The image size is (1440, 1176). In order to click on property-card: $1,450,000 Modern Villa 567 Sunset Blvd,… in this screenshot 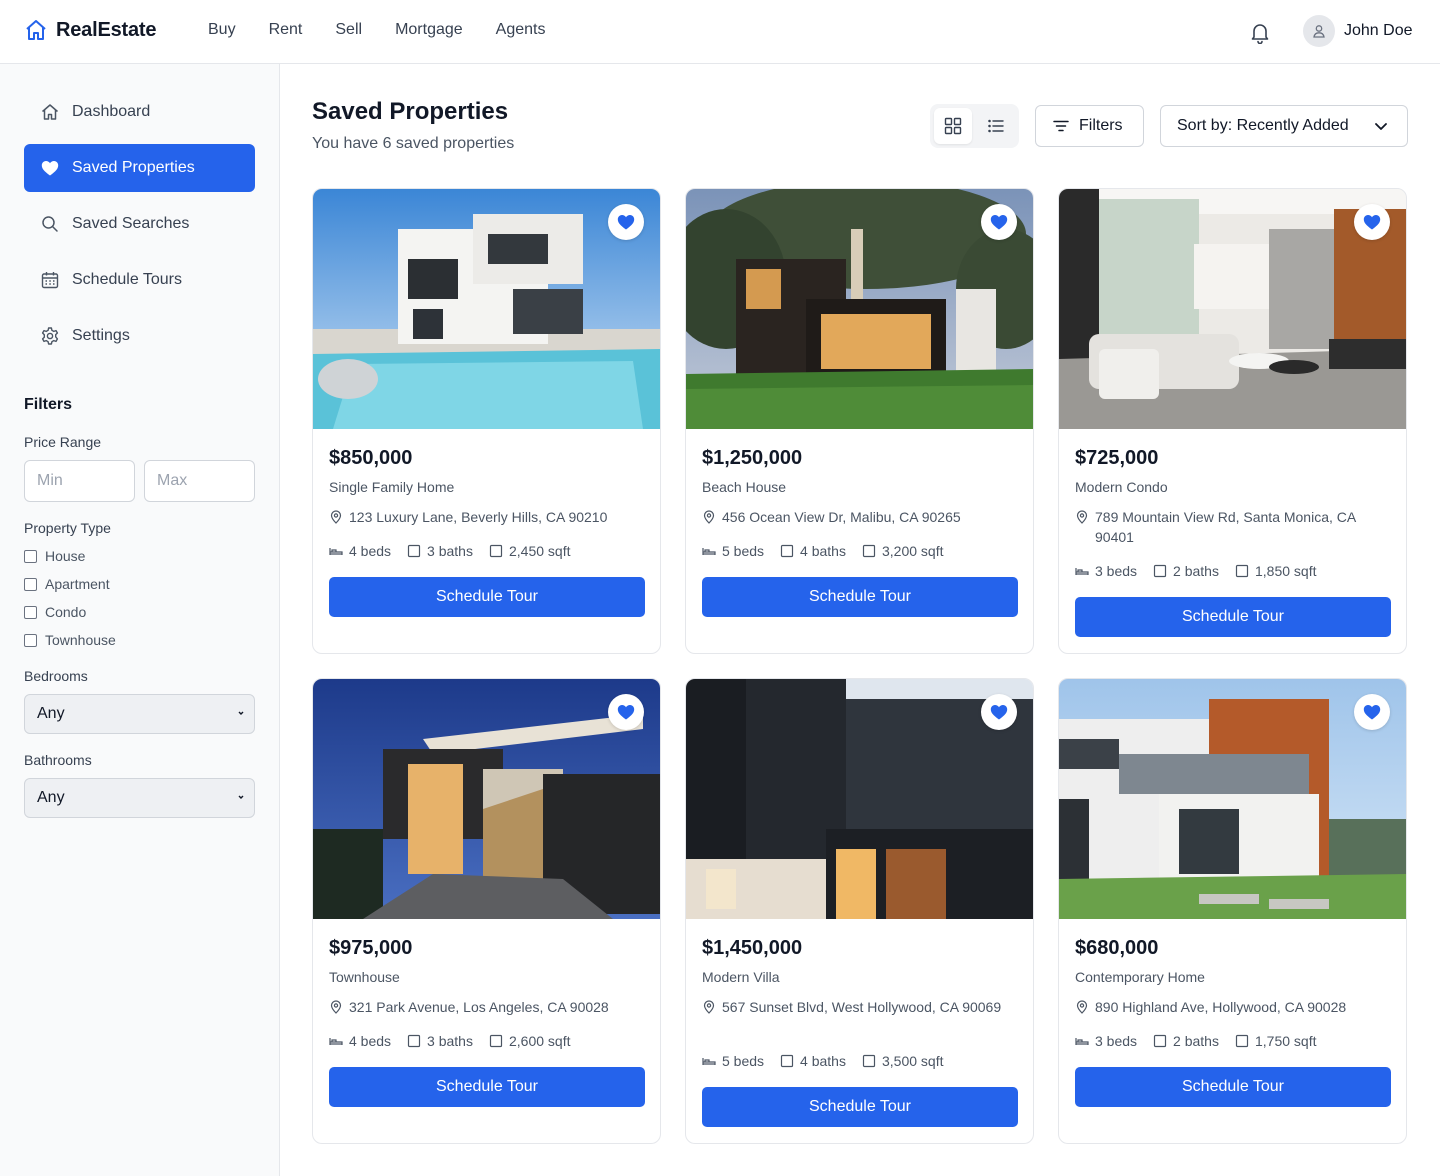, I will do `click(859, 911)`.